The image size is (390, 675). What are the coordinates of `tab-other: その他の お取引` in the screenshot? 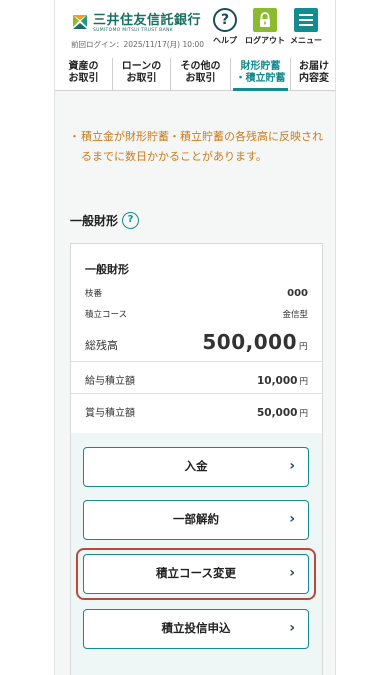 It's located at (201, 74).